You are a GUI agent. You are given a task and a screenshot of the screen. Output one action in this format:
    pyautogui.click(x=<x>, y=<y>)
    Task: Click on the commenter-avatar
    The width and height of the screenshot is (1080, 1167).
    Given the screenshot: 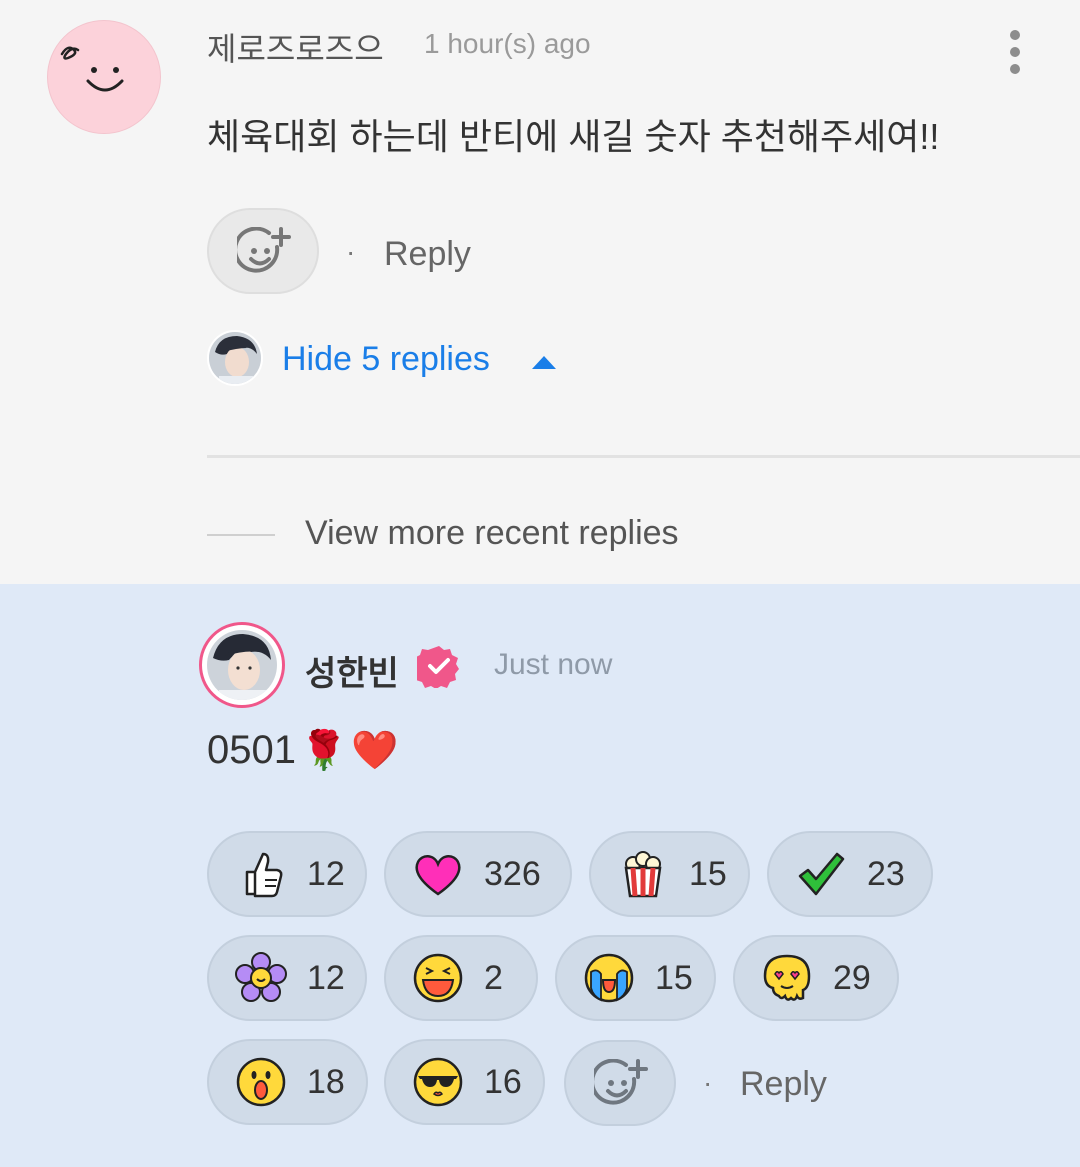 What is the action you would take?
    pyautogui.click(x=104, y=77)
    